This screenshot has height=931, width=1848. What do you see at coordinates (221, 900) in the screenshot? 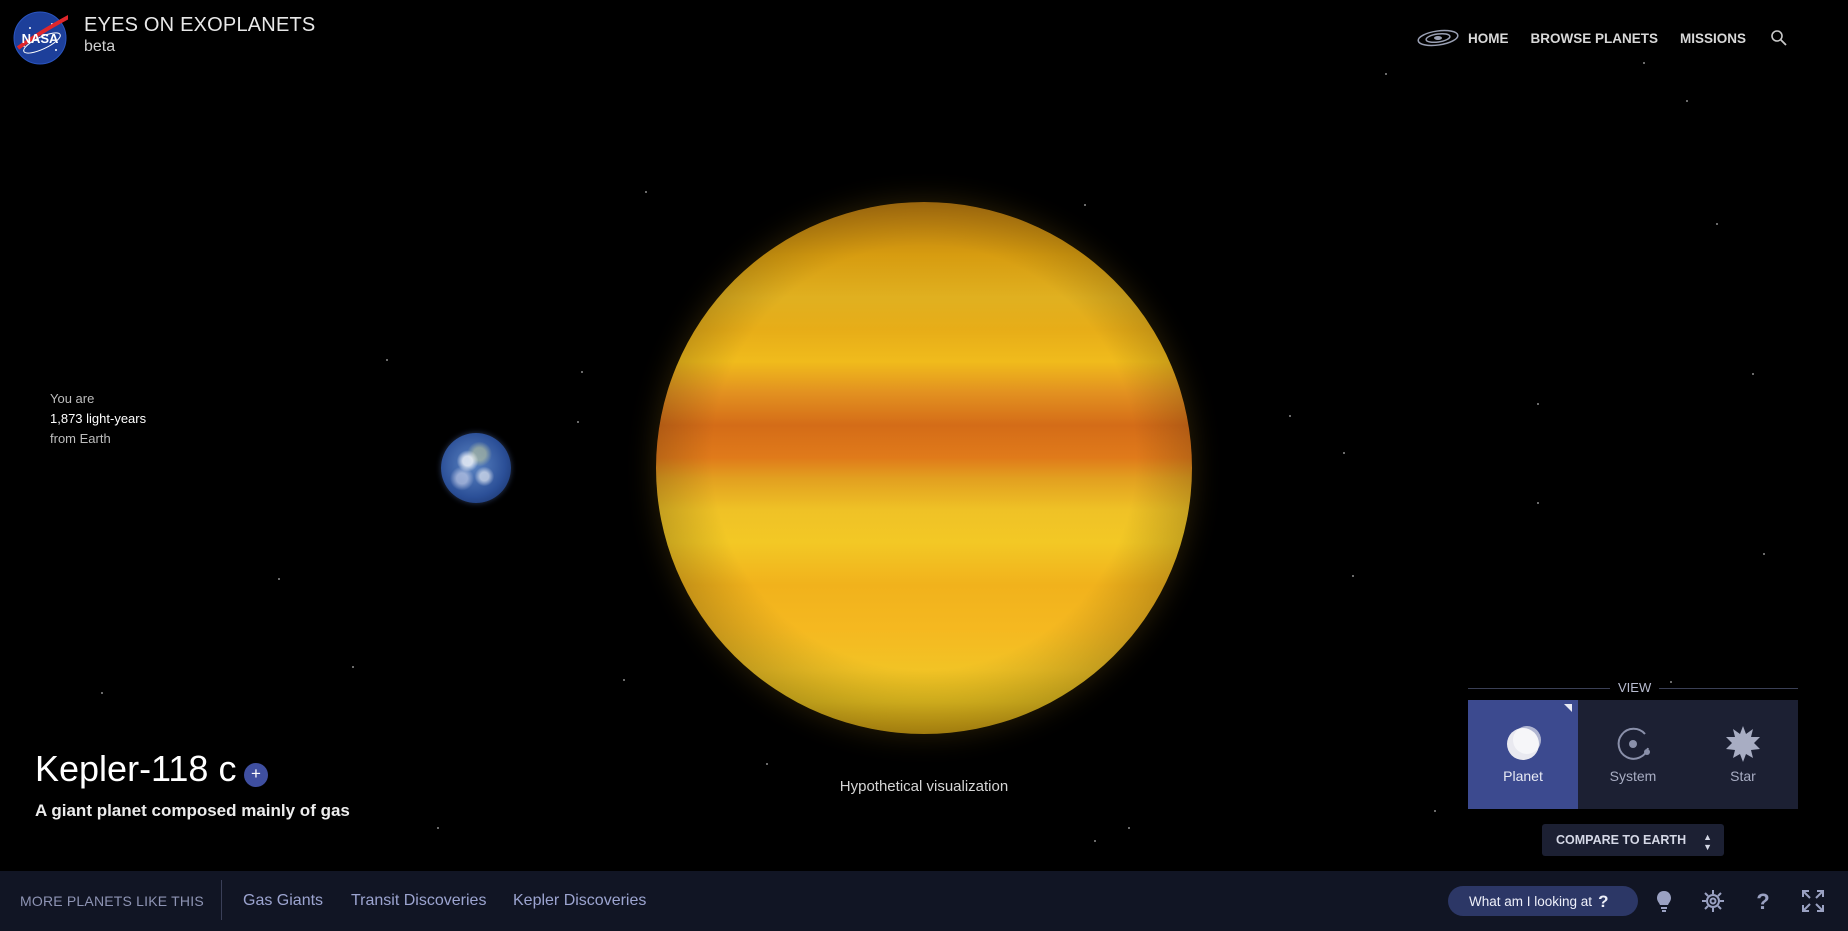
I see `bottom-divider` at bounding box center [221, 900].